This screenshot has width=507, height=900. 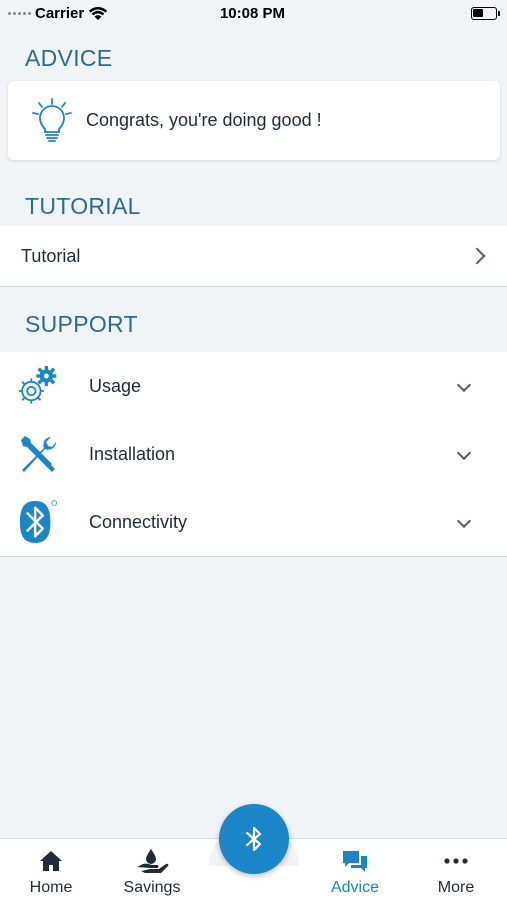 I want to click on gears-icon, so click(x=38, y=386).